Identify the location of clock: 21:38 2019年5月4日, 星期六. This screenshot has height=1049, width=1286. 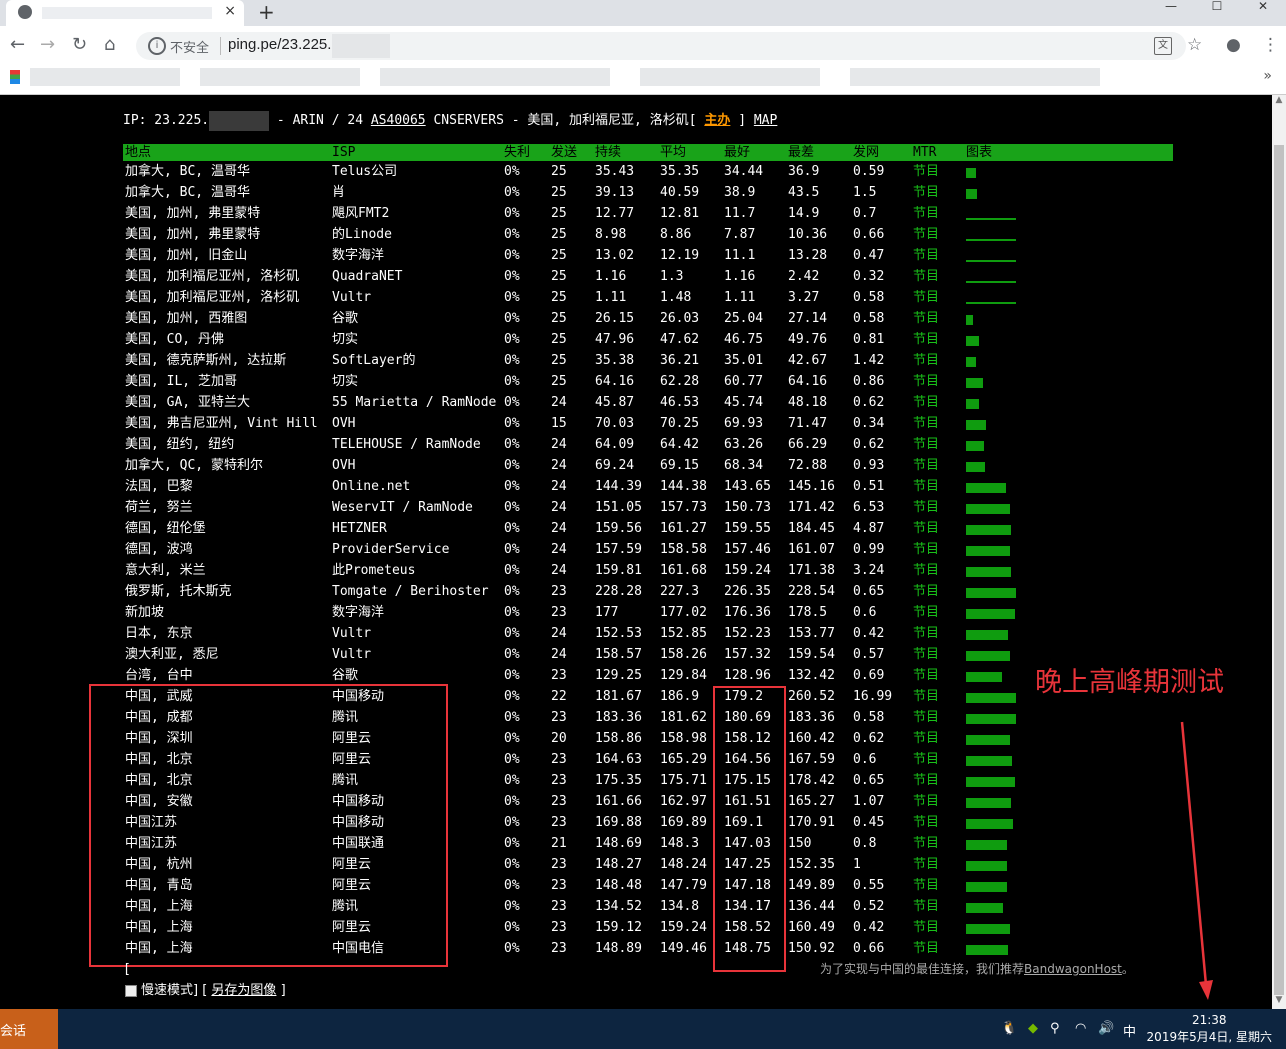
(1209, 1029).